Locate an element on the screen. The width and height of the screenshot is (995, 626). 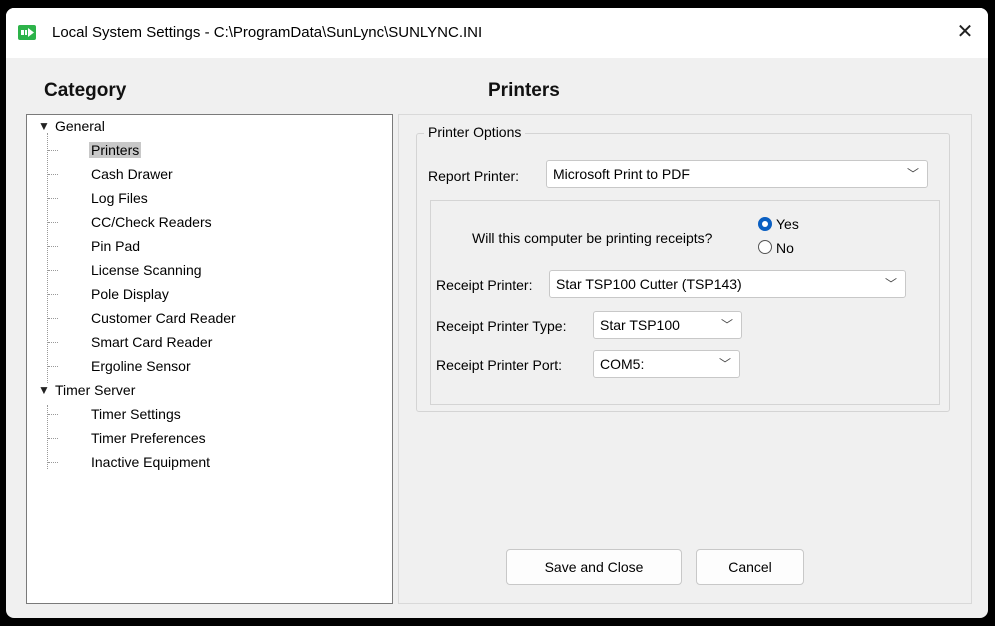
tree-item-printers: Printers is located at coordinates (115, 150).